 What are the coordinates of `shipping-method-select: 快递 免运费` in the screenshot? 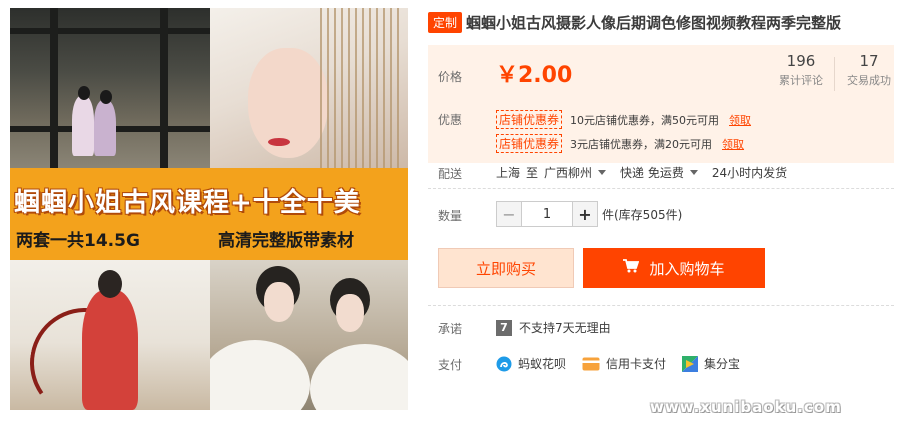 It's located at (652, 172).